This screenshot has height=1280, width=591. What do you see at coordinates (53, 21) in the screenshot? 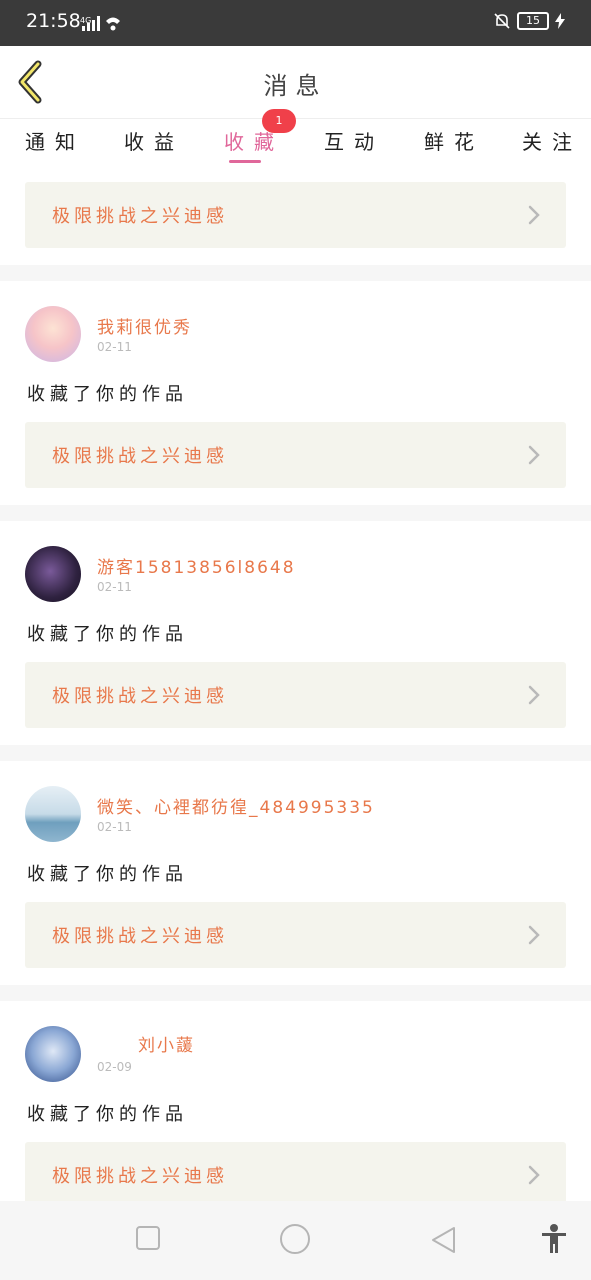
I see `status-time: 21:58` at bounding box center [53, 21].